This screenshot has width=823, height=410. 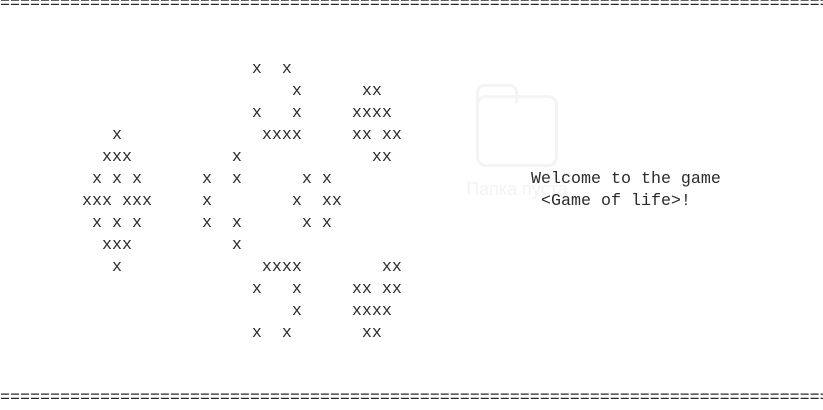 I want to click on grid-row: x xxxx xx xx, so click(x=242, y=135).